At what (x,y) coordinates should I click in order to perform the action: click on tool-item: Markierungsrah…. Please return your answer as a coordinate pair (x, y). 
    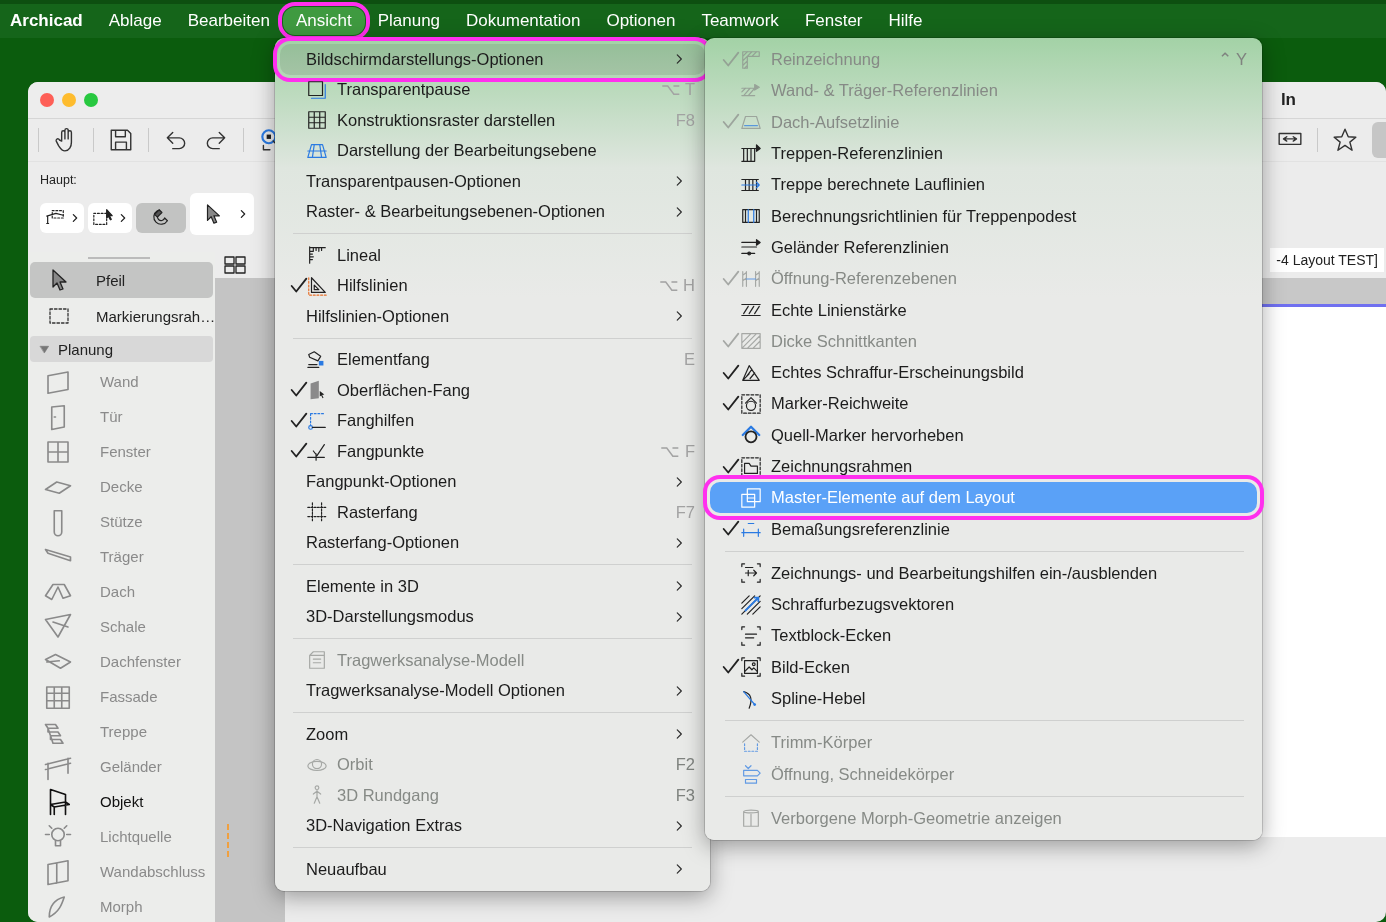
    Looking at the image, I should click on (121, 316).